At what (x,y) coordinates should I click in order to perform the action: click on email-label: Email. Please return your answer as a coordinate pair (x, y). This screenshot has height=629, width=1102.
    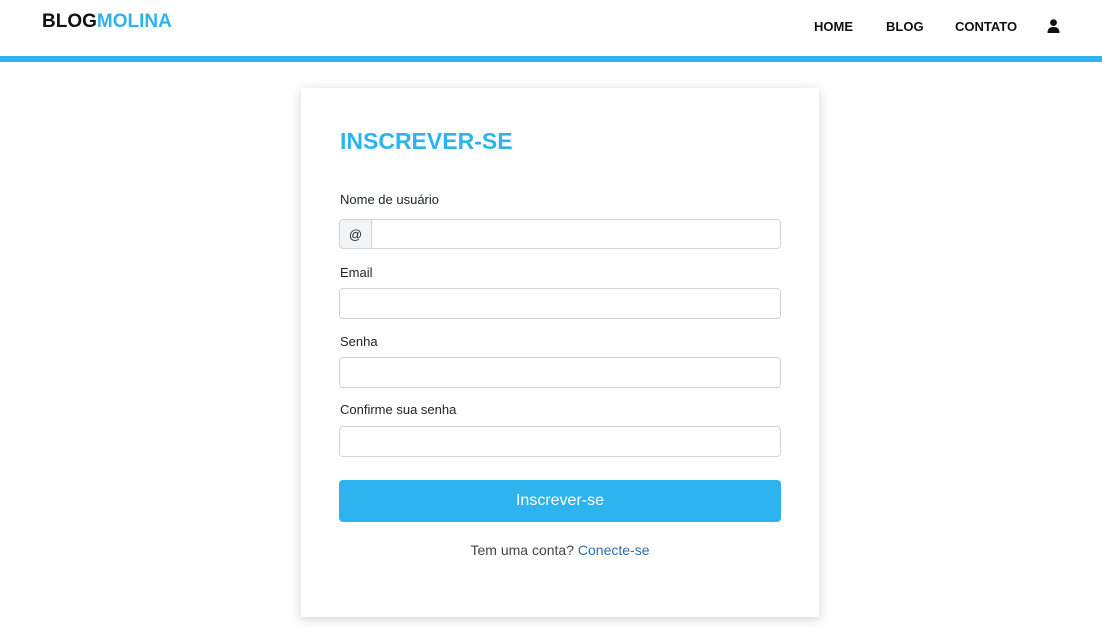
    Looking at the image, I should click on (356, 272).